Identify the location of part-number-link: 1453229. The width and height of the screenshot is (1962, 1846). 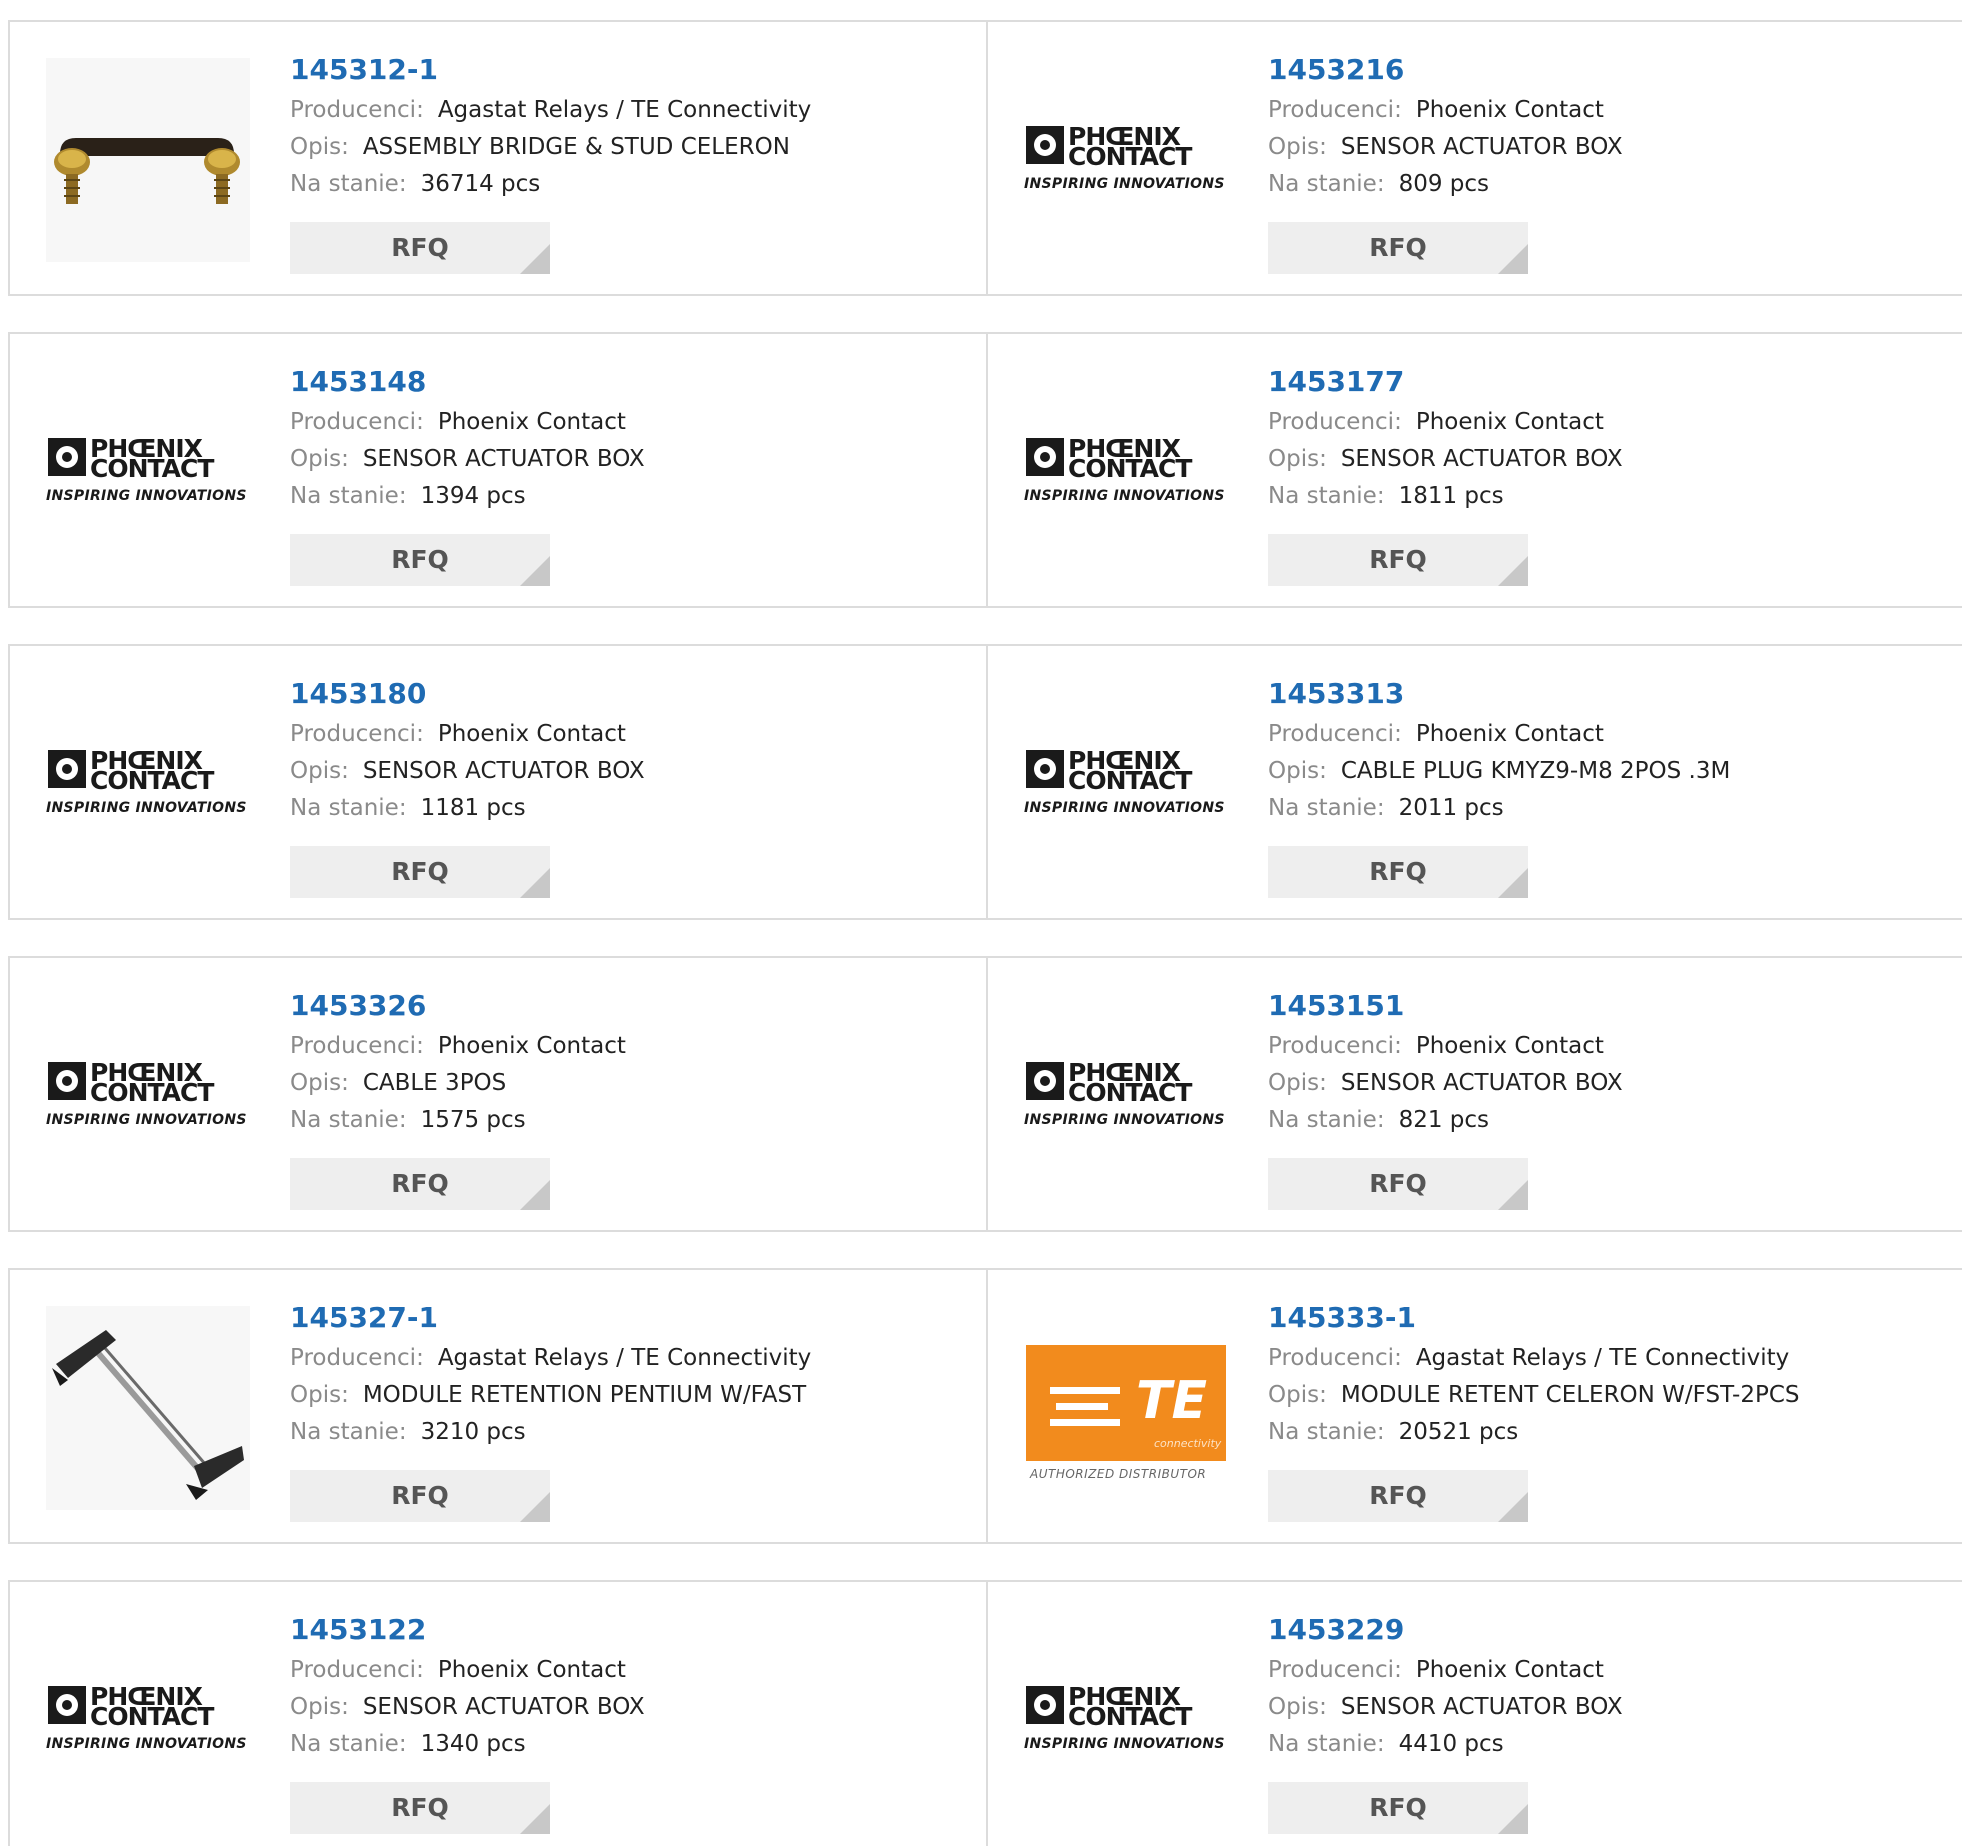
(1445, 1631).